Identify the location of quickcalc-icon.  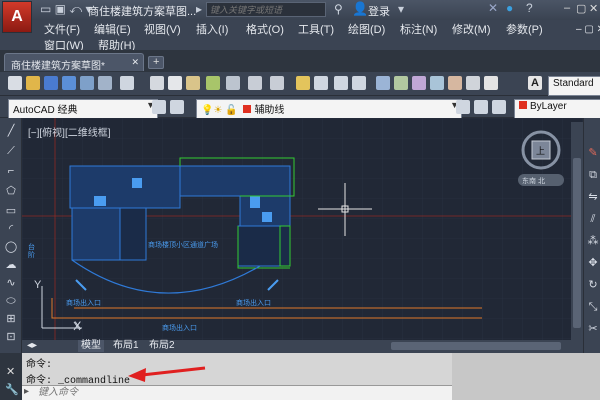
(473, 83).